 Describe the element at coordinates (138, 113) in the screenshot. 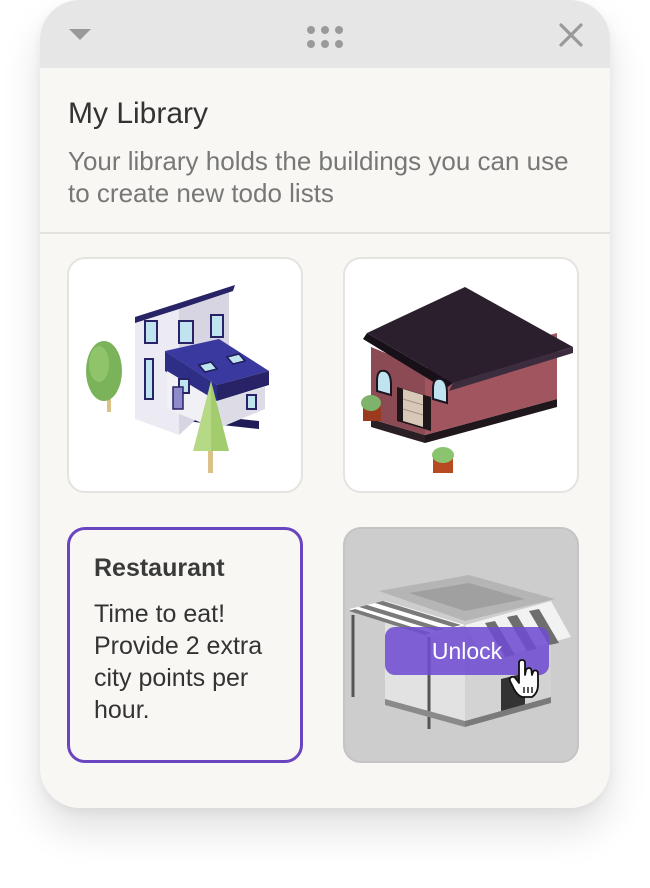

I see `library-title: My Library` at that location.